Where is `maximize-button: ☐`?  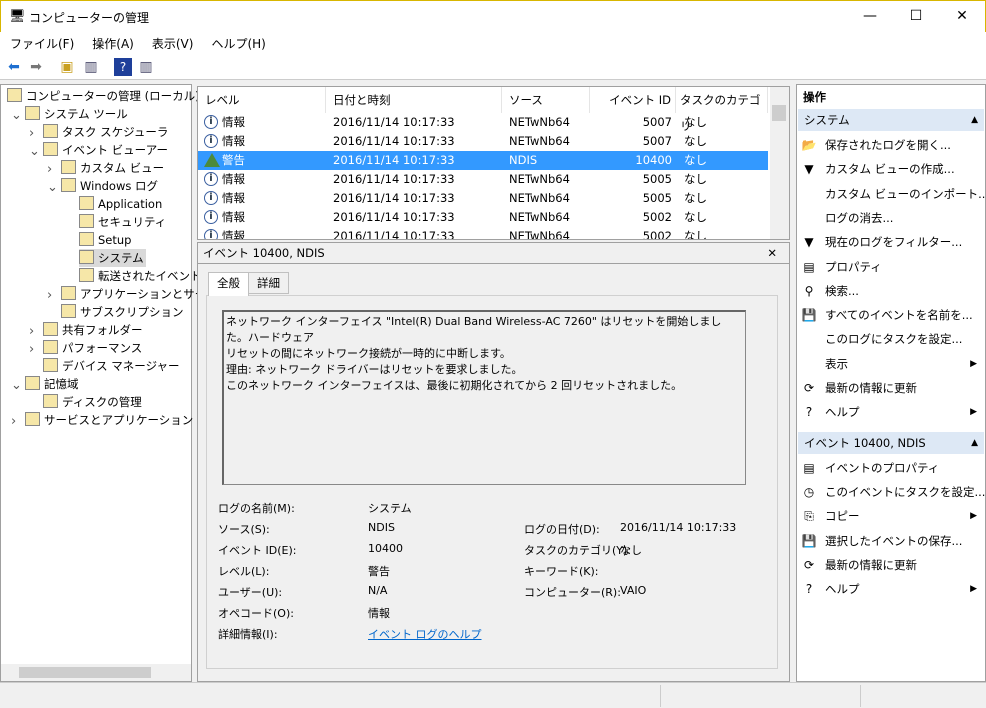 maximize-button: ☐ is located at coordinates (916, 16).